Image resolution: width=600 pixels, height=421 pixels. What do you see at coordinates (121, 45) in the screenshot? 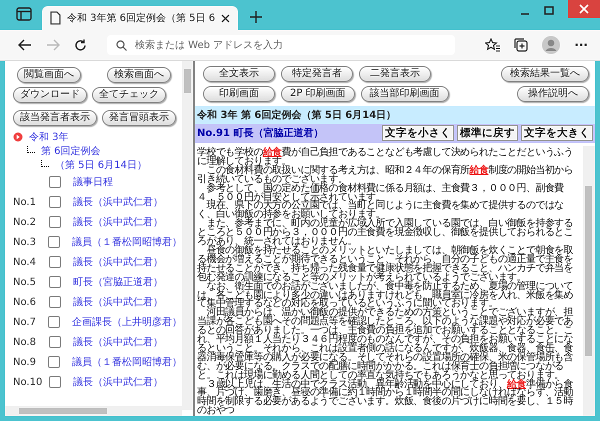
I see `search-icon` at bounding box center [121, 45].